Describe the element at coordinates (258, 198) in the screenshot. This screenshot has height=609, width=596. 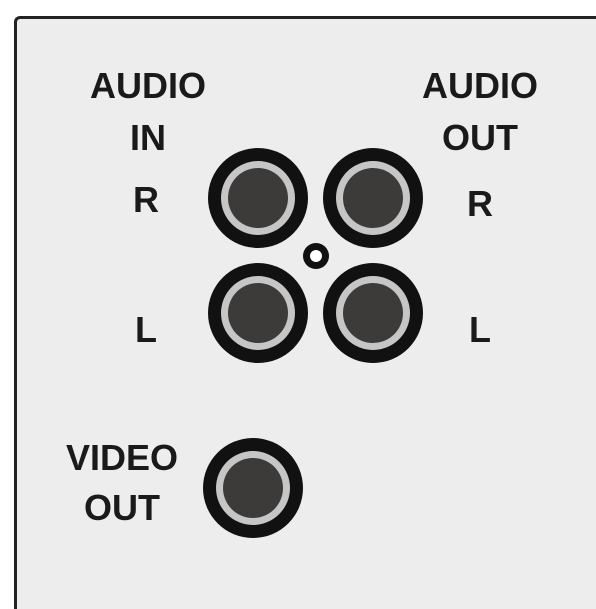
I see `rca-jack-icon-audio-in-right` at that location.